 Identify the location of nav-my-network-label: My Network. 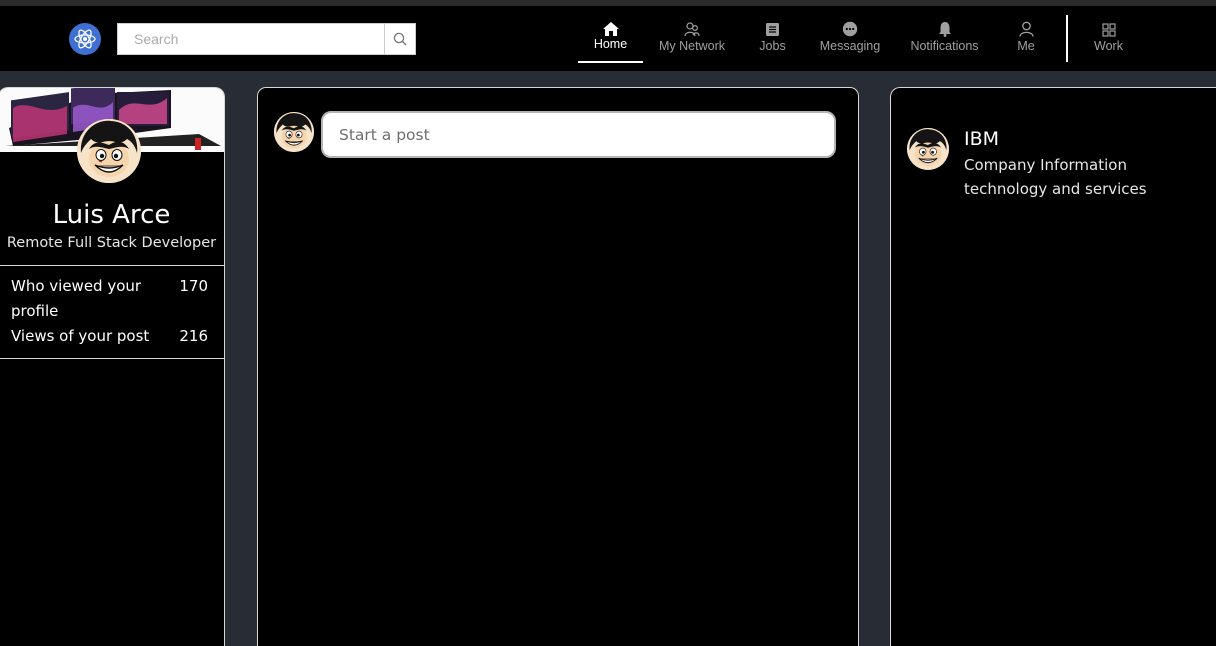
(692, 46).